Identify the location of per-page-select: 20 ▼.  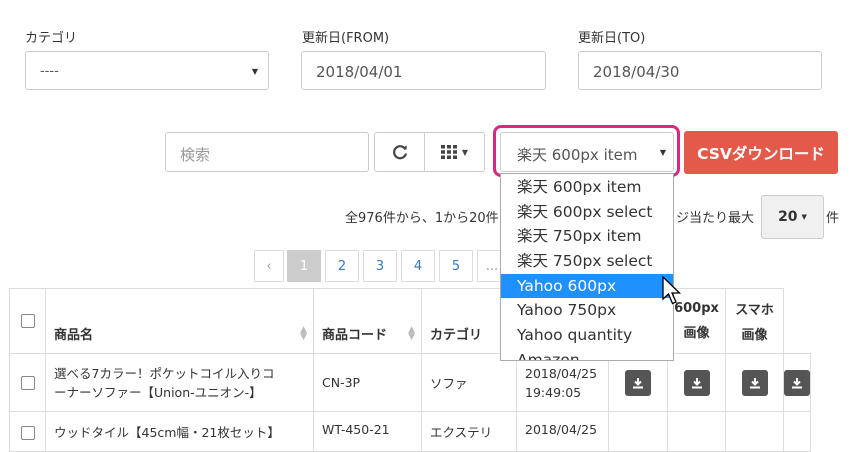
(792, 217).